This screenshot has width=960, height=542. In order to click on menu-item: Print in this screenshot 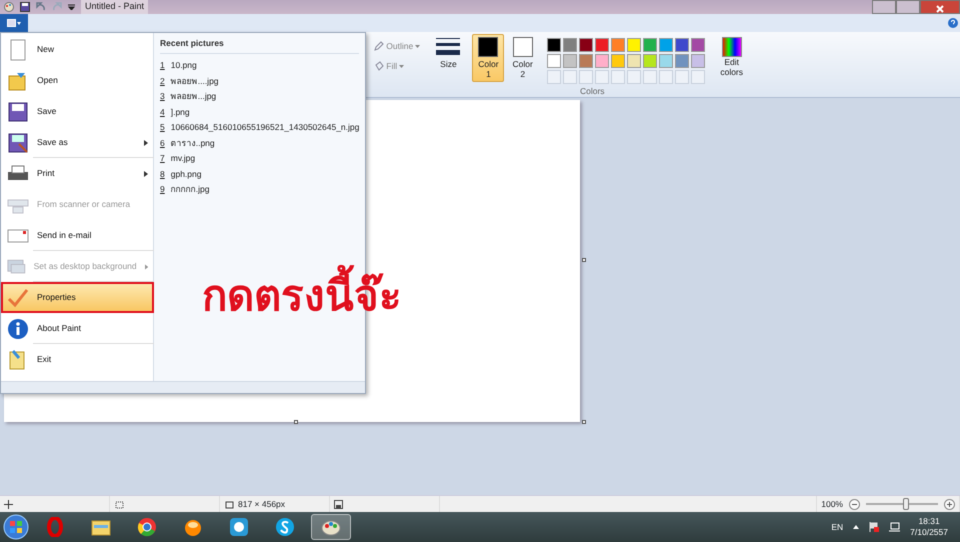, I will do `click(77, 173)`.